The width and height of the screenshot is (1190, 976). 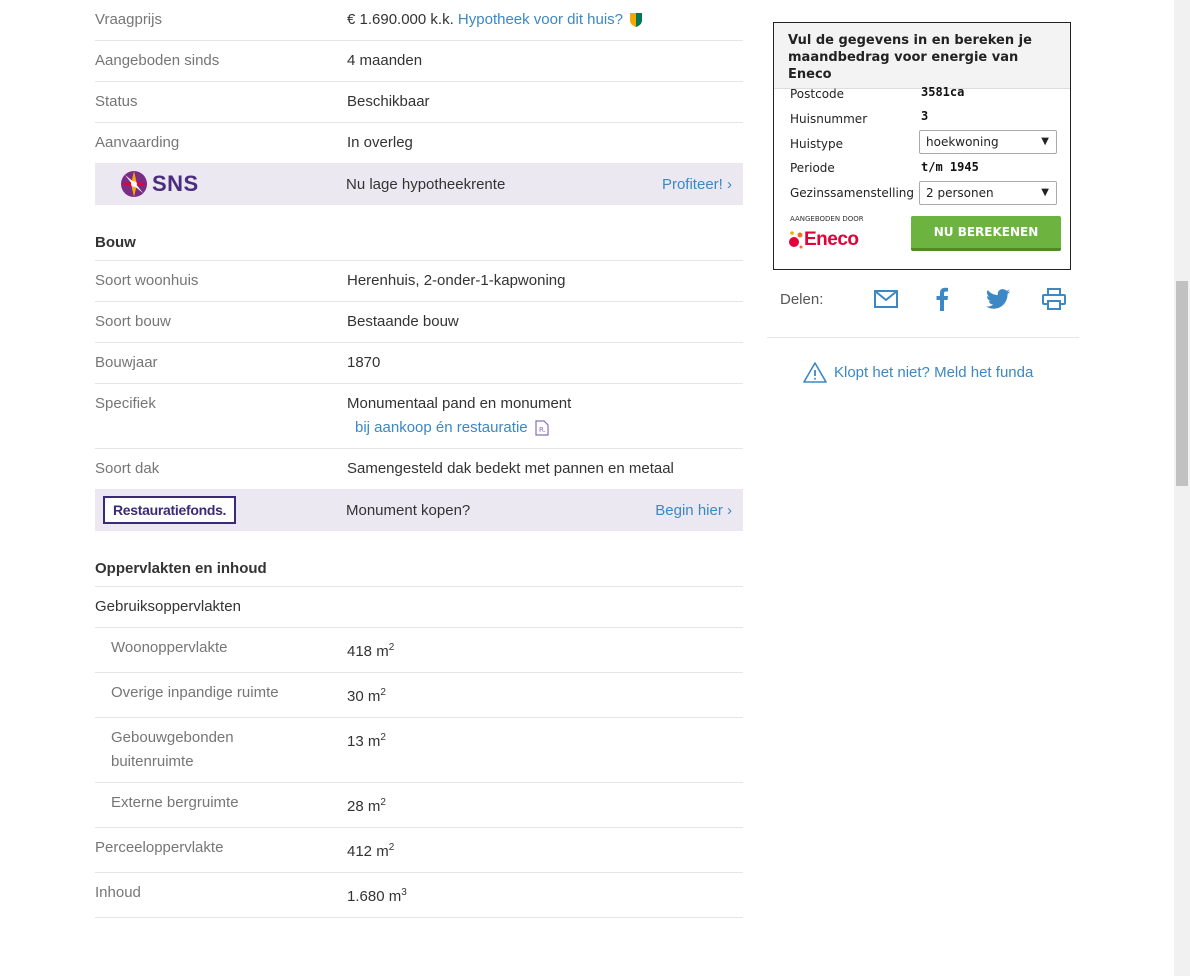 I want to click on row-label: Externe bergruimte, so click(x=175, y=802).